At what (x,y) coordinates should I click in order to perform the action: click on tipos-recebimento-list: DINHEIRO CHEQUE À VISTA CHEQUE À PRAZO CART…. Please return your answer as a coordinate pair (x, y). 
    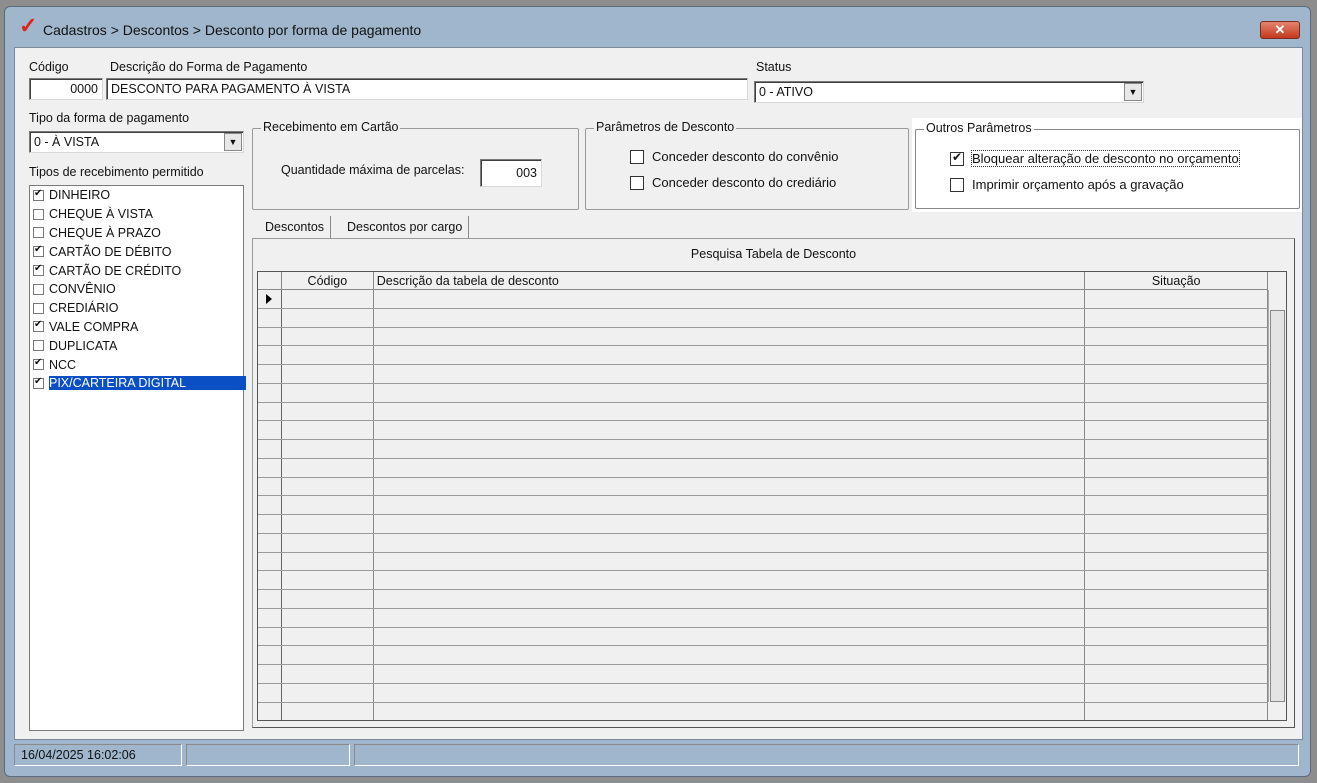
    Looking at the image, I should click on (138, 458).